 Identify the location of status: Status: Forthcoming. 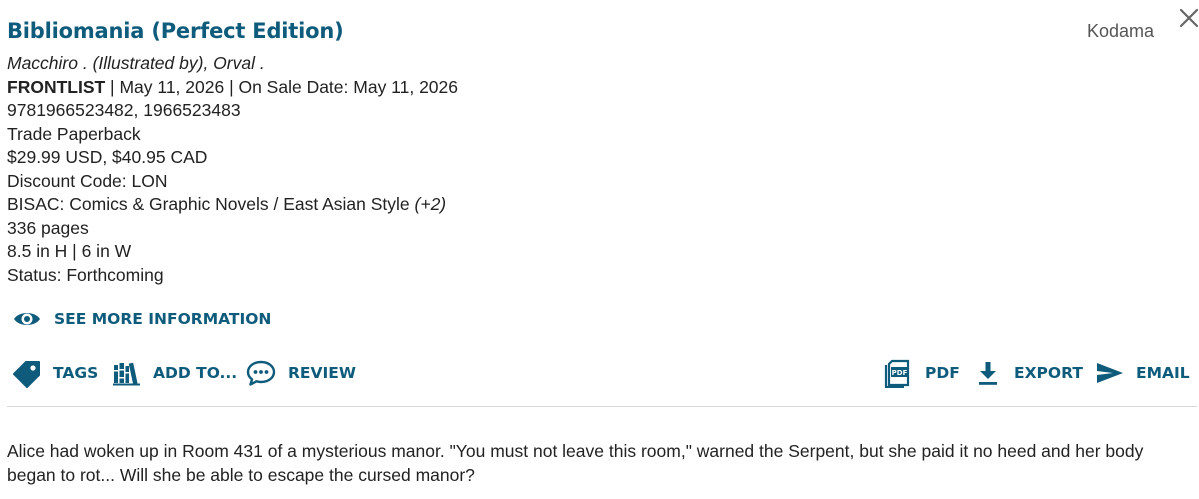
(85, 274).